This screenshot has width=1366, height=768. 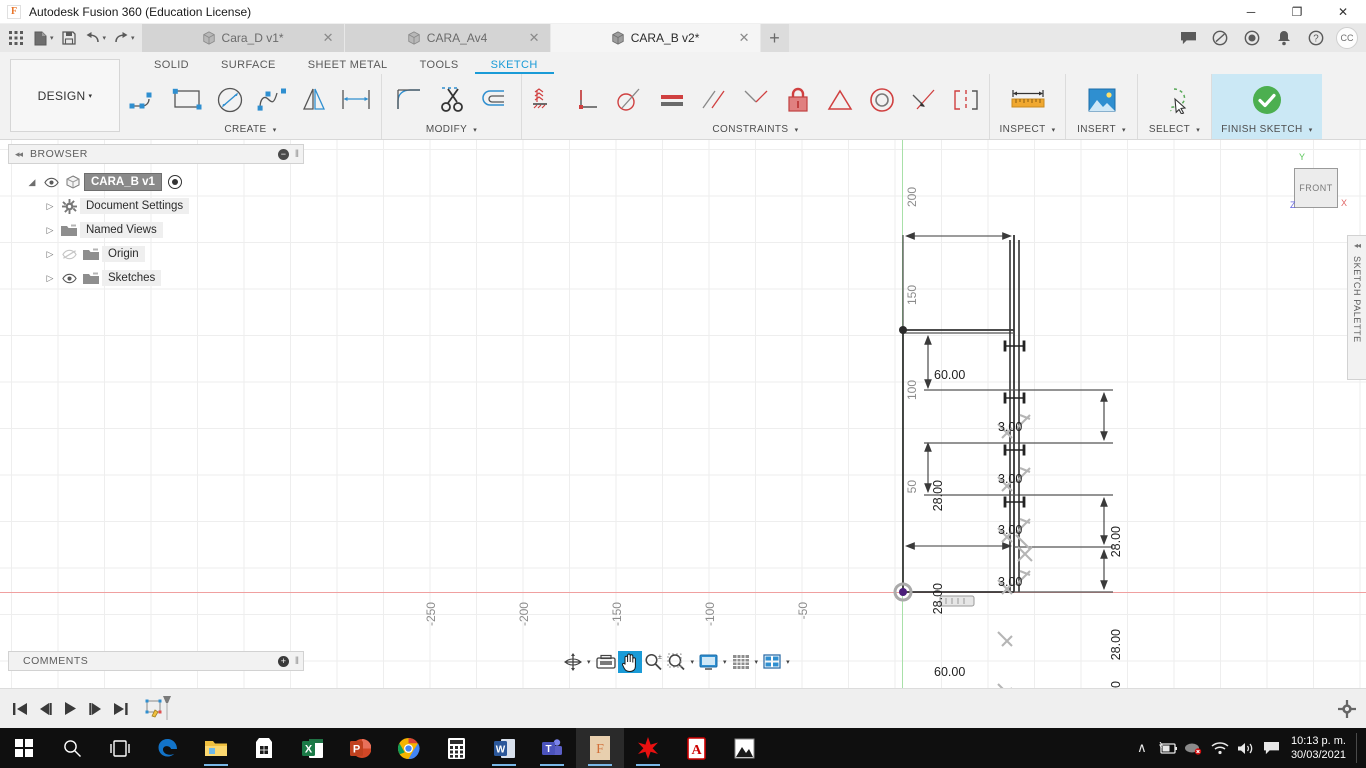 What do you see at coordinates (20, 709) in the screenshot?
I see `go-to-beginning-icon` at bounding box center [20, 709].